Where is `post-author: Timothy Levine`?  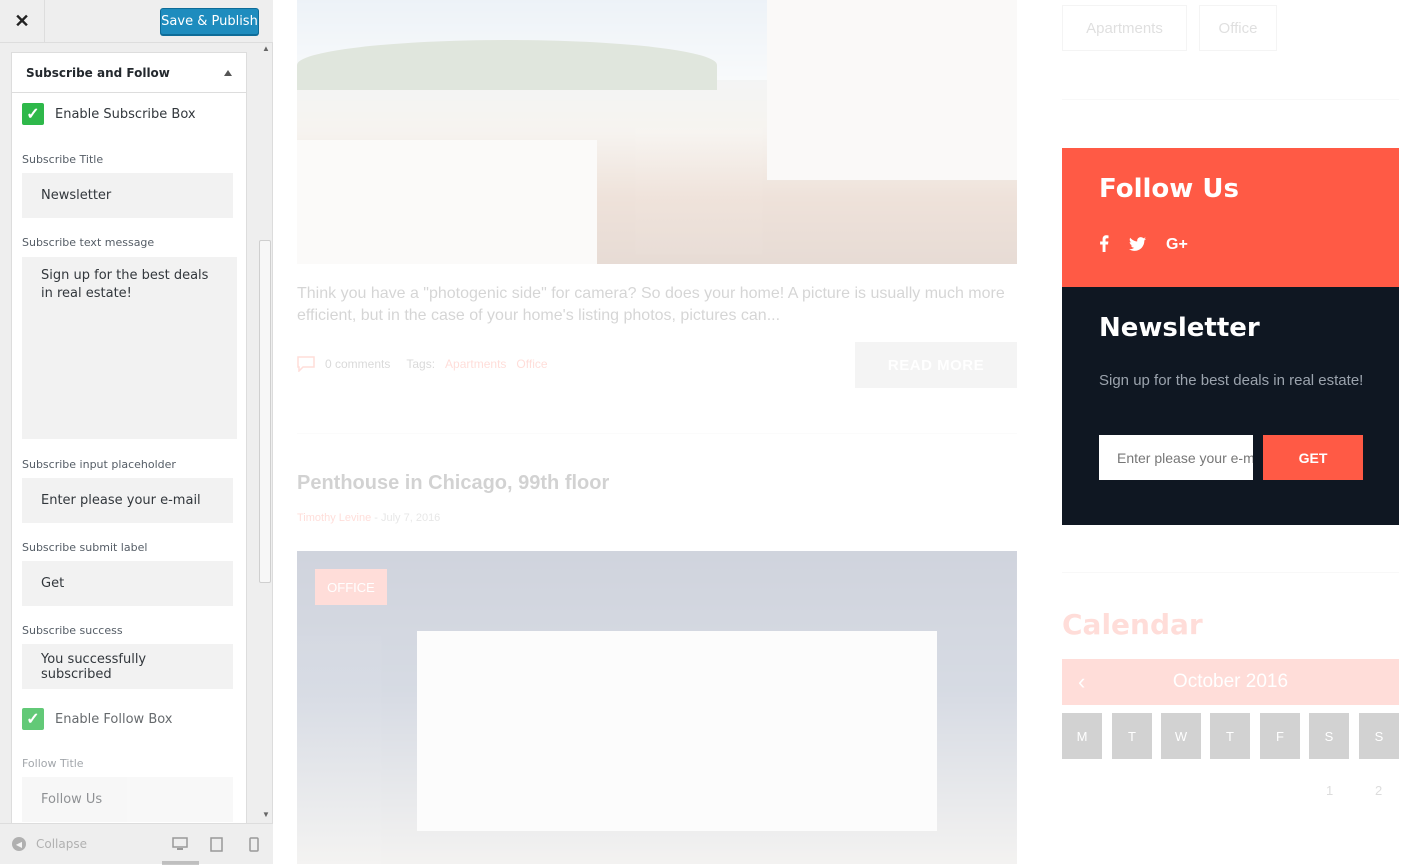 post-author: Timothy Levine is located at coordinates (334, 518).